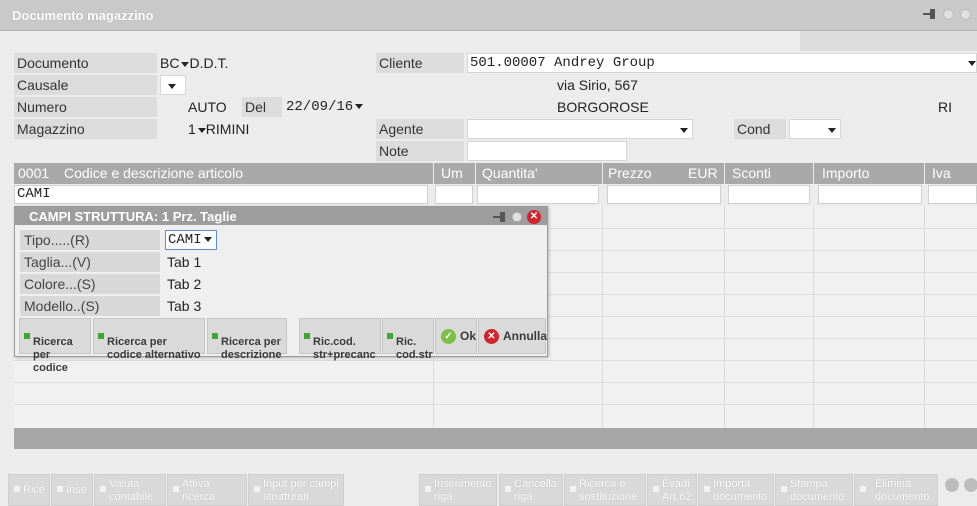  I want to click on col-codice: Codice e descrizione articolo, so click(153, 173).